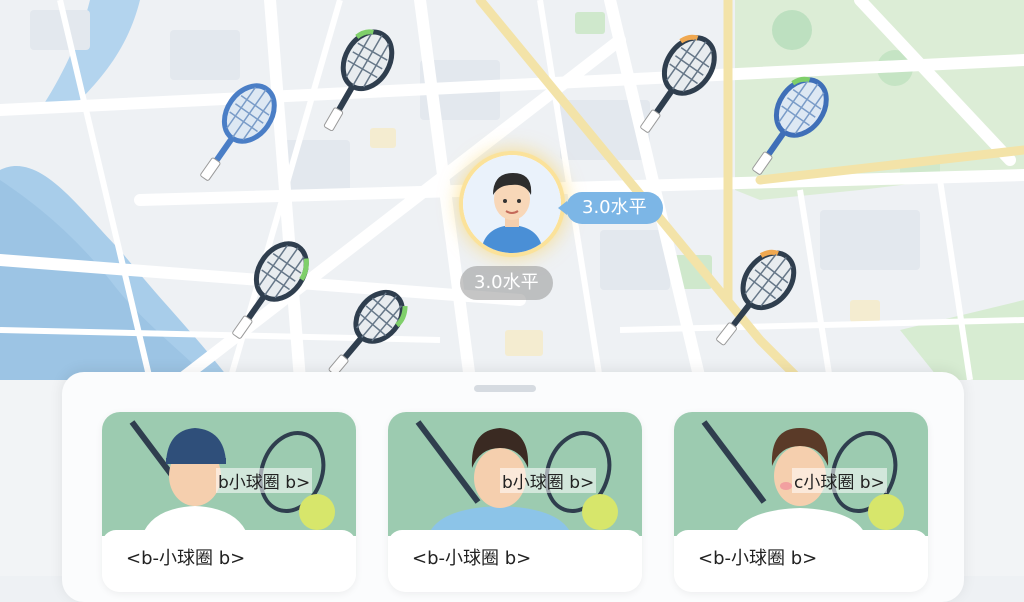  Describe the element at coordinates (548, 480) in the screenshot. I see `player-photo-caption-2: b小球圈 b>` at that location.